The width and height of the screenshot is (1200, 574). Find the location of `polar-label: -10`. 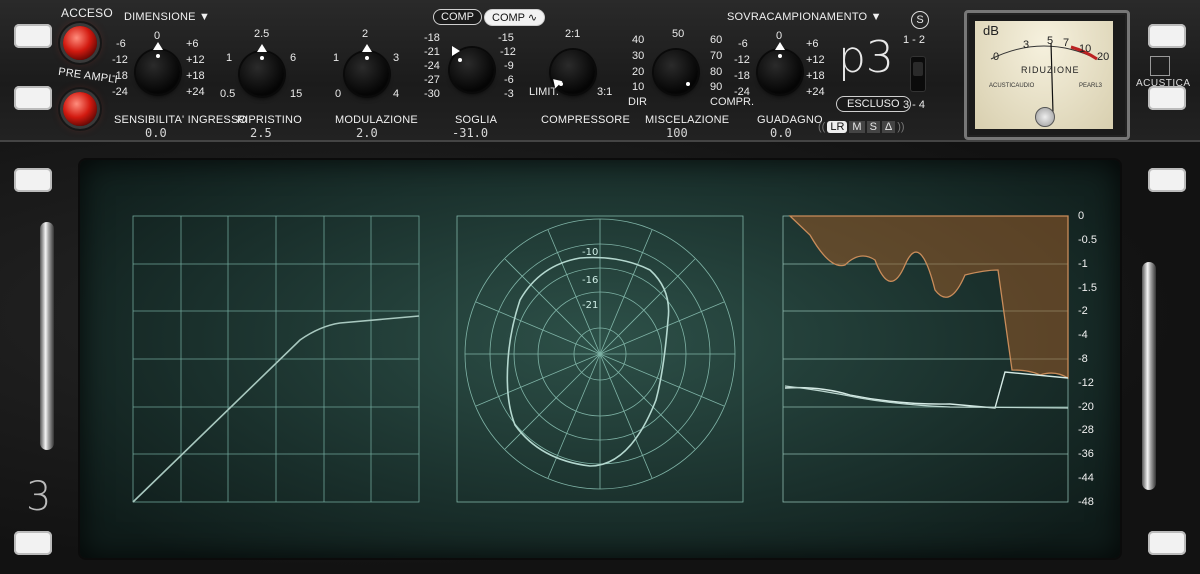

polar-label: -10 is located at coordinates (590, 252).